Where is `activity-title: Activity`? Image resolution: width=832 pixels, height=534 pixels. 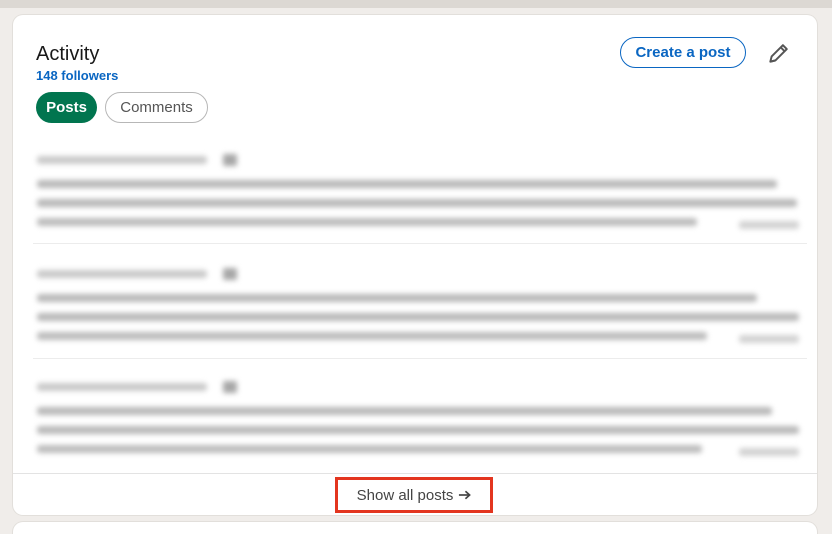
activity-title: Activity is located at coordinates (68, 54).